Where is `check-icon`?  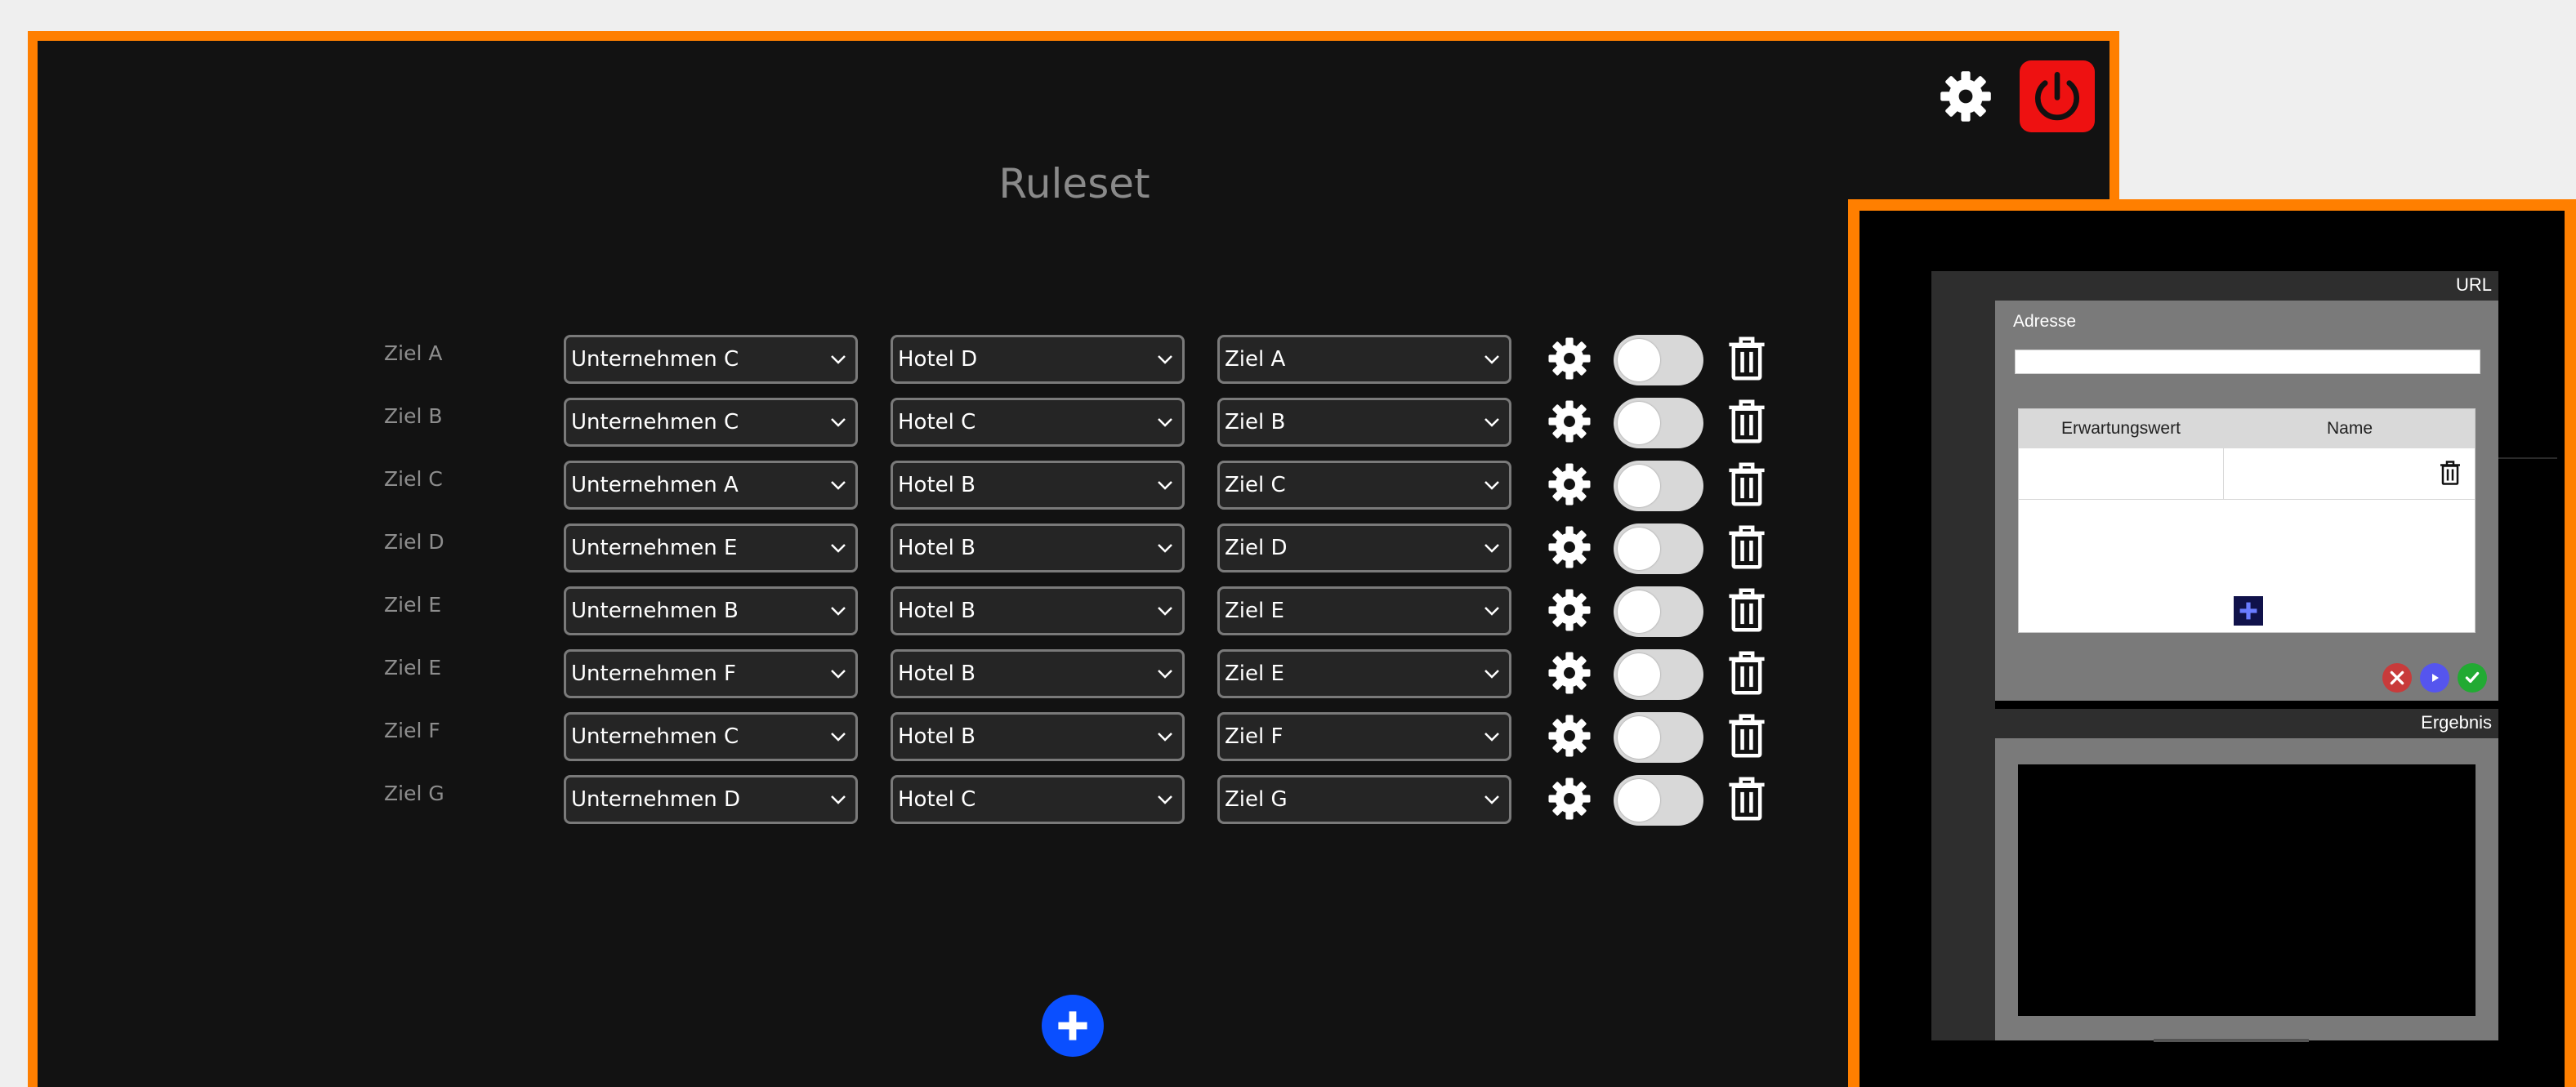
check-icon is located at coordinates (2473, 677).